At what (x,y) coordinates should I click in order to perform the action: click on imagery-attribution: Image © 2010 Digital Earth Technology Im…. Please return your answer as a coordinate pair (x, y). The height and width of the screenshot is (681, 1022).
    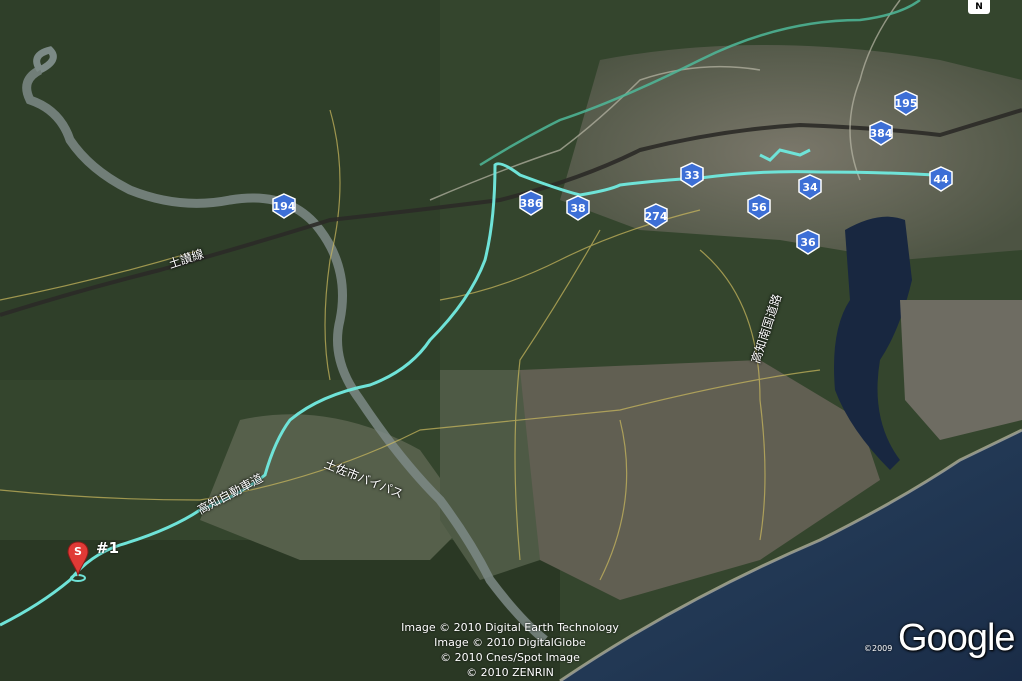
    Looking at the image, I should click on (510, 650).